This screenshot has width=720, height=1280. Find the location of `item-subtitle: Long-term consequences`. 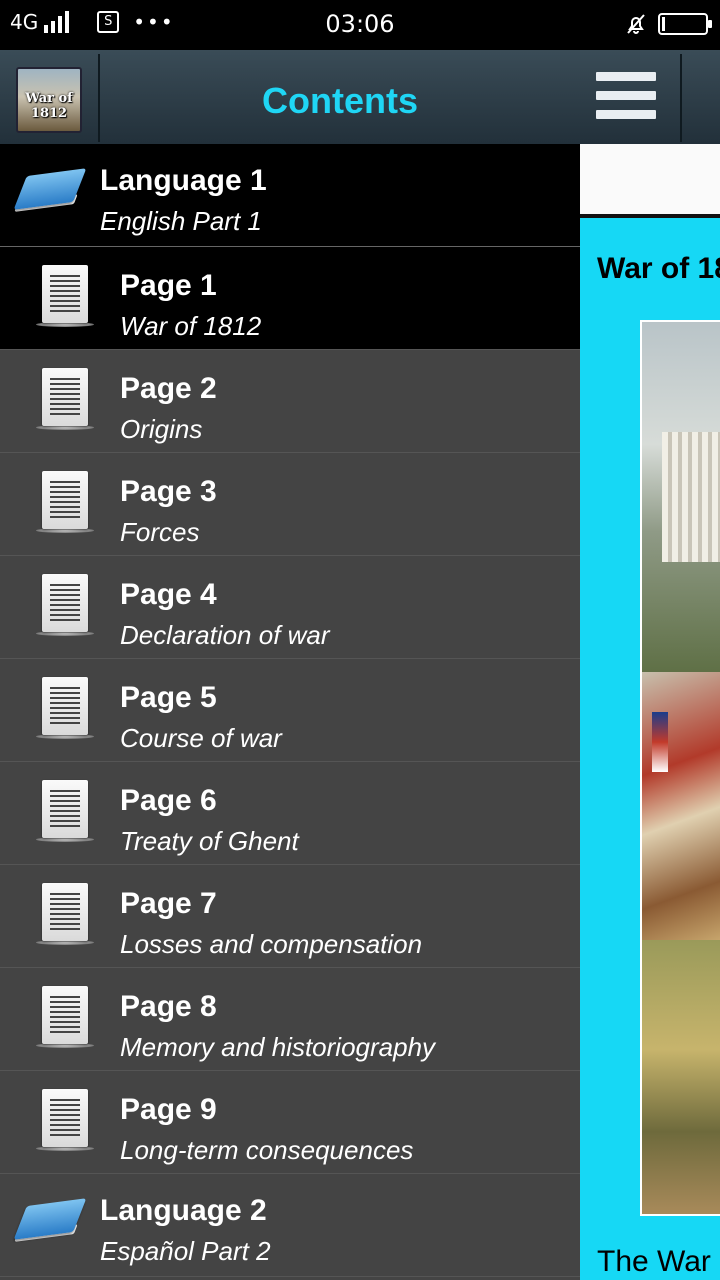

item-subtitle: Long-term consequences is located at coordinates (267, 1150).